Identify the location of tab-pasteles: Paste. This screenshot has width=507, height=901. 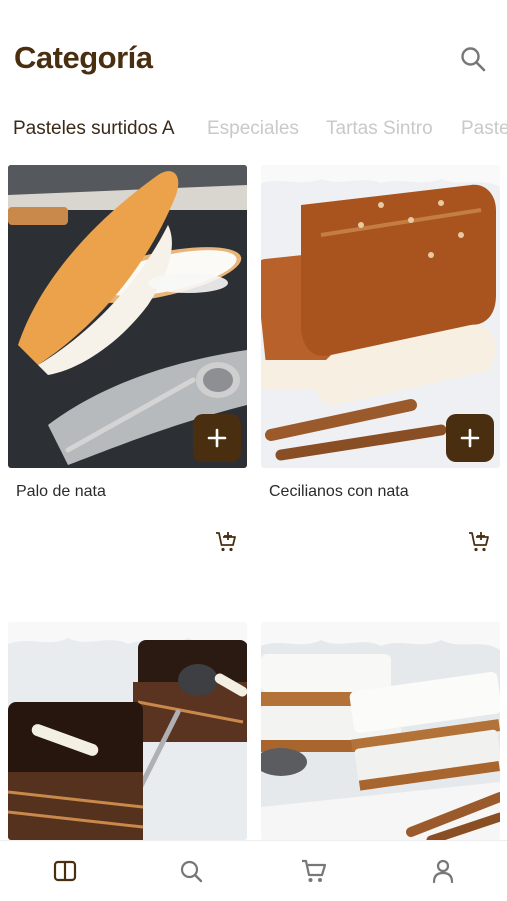
(484, 129).